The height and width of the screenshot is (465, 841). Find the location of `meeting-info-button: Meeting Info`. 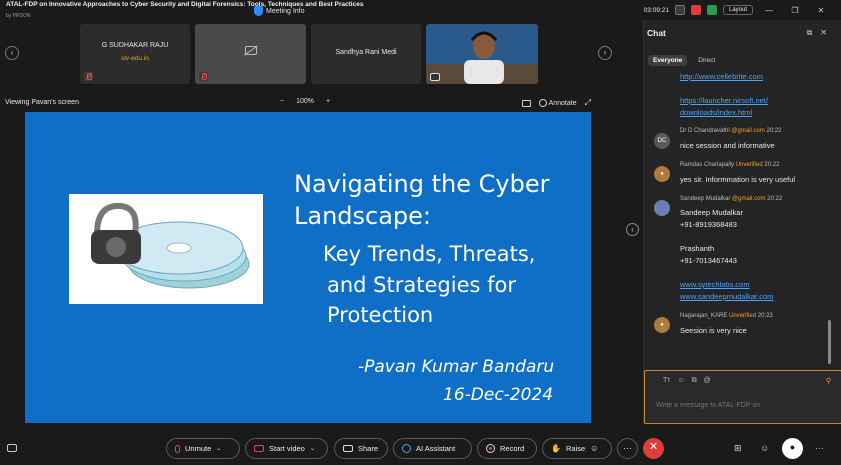

meeting-info-button: Meeting Info is located at coordinates (279, 11).